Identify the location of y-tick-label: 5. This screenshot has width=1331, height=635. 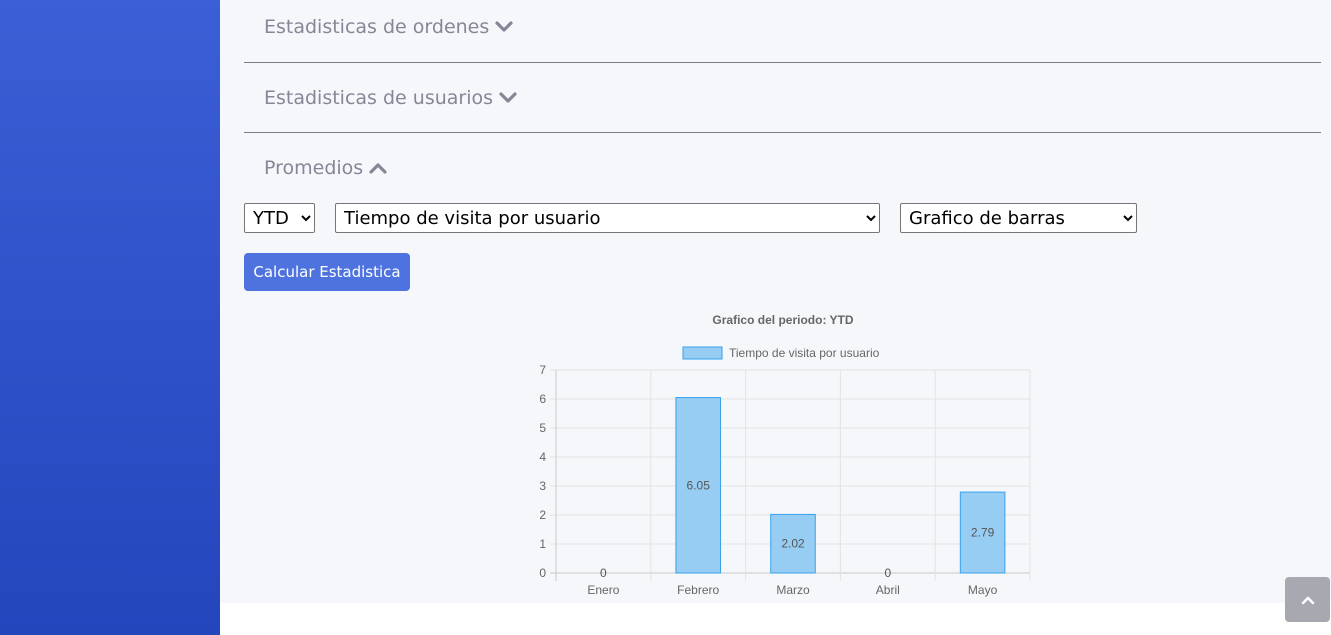
(542, 428).